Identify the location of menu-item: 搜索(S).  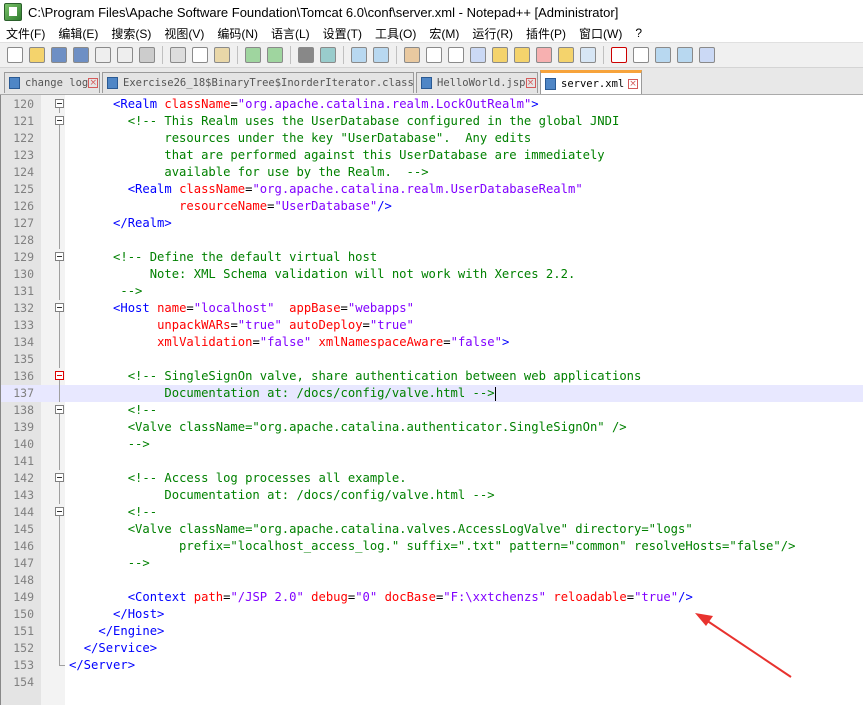
(131, 33).